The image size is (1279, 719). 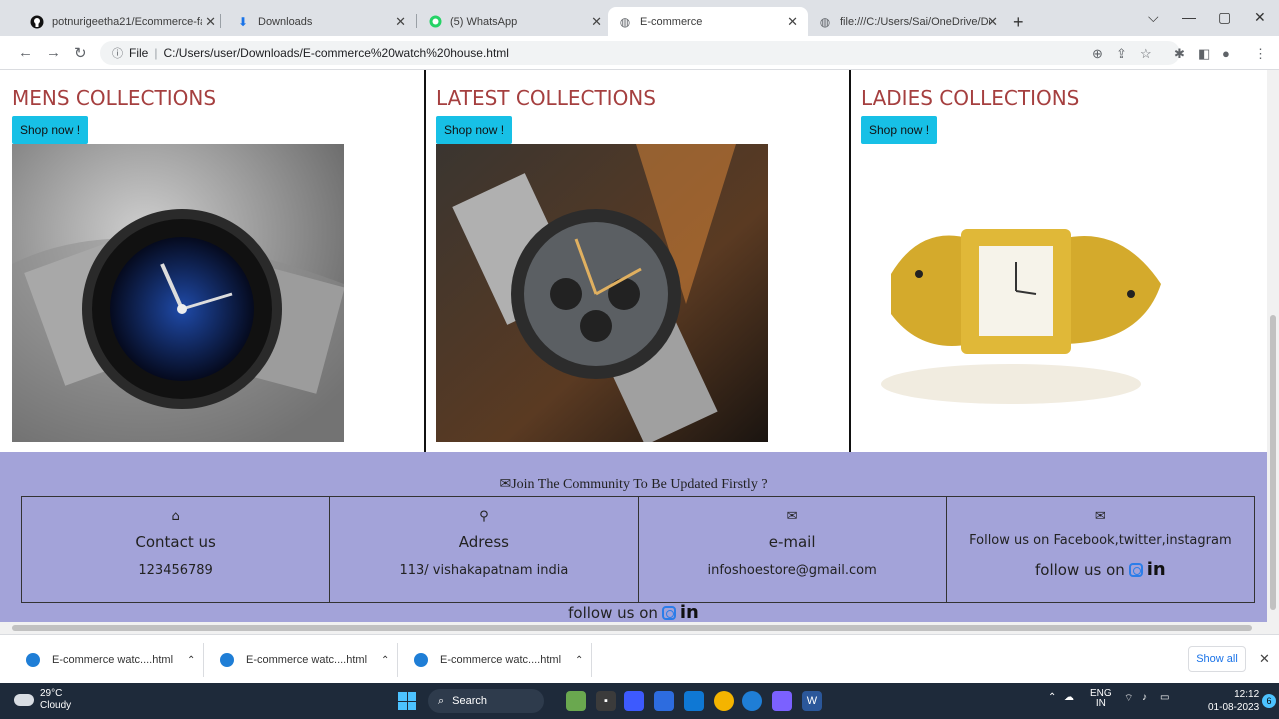 What do you see at coordinates (1226, 53) in the screenshot?
I see `profile-icon: ●` at bounding box center [1226, 53].